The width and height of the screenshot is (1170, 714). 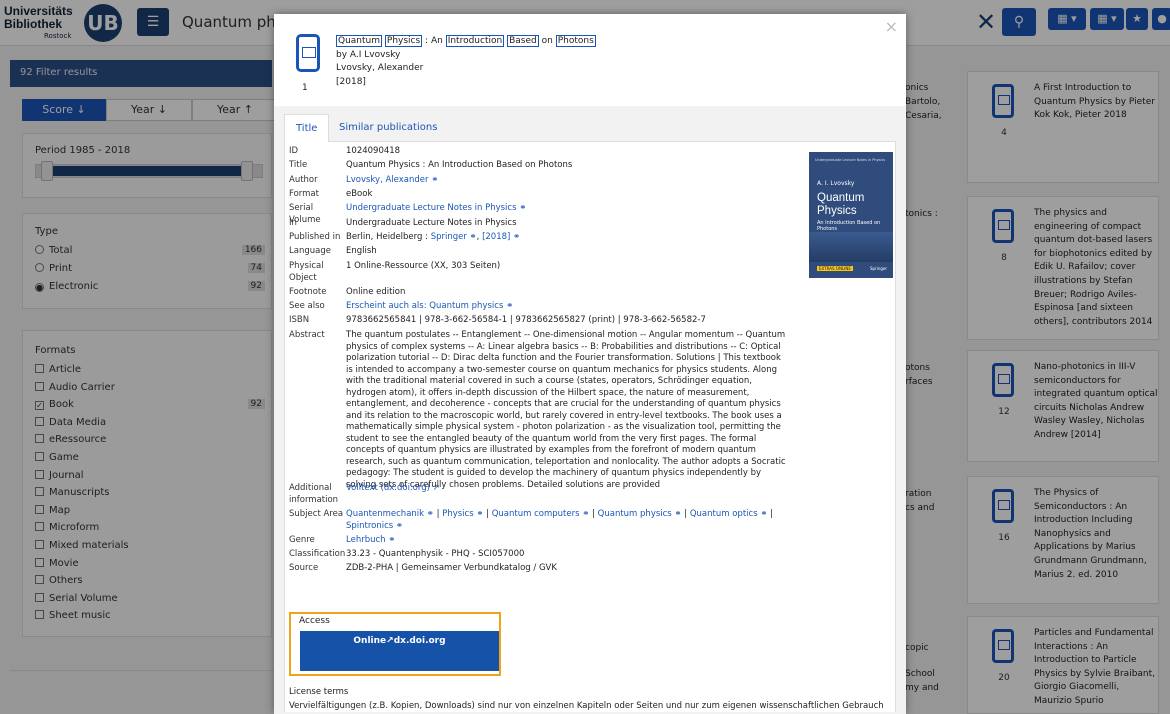 I want to click on subject-link: Spintronics, so click(x=369, y=526).